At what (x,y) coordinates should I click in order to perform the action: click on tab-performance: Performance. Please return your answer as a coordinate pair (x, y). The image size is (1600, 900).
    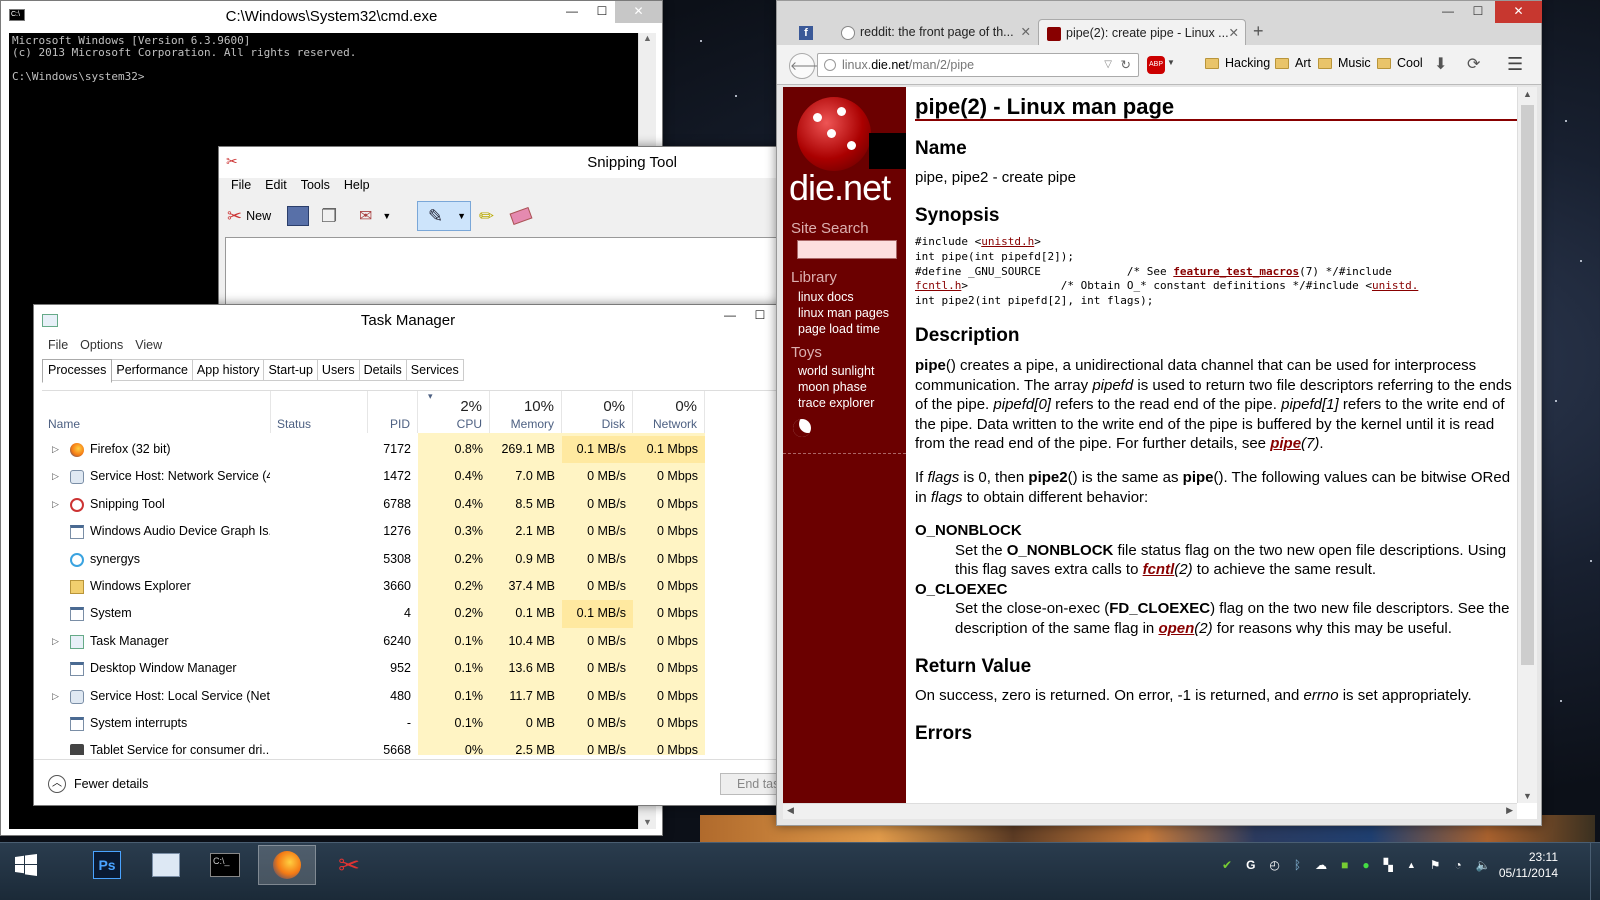
    Looking at the image, I should click on (152, 370).